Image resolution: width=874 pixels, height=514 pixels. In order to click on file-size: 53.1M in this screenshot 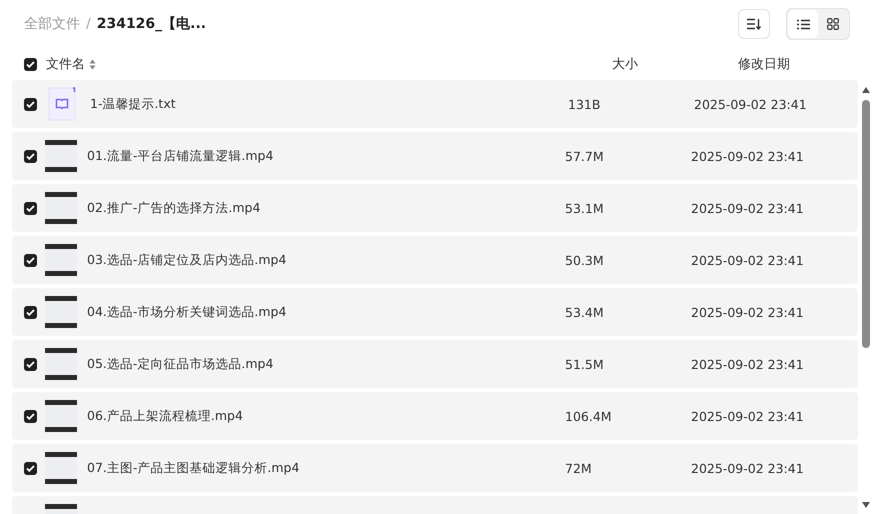, I will do `click(585, 208)`.